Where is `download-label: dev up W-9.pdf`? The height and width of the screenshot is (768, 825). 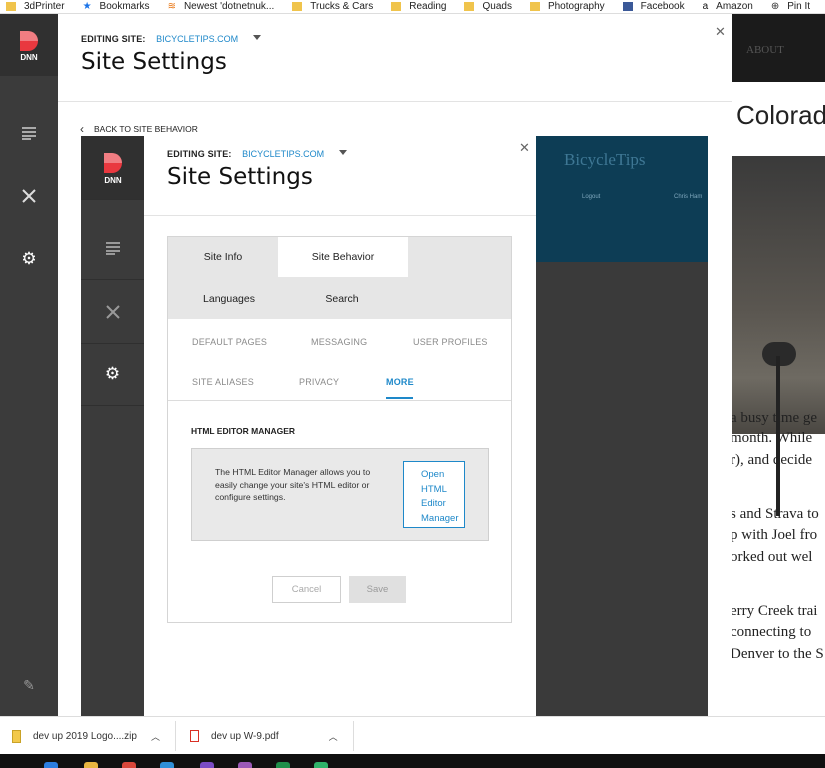
download-label: dev up W-9.pdf is located at coordinates (245, 736).